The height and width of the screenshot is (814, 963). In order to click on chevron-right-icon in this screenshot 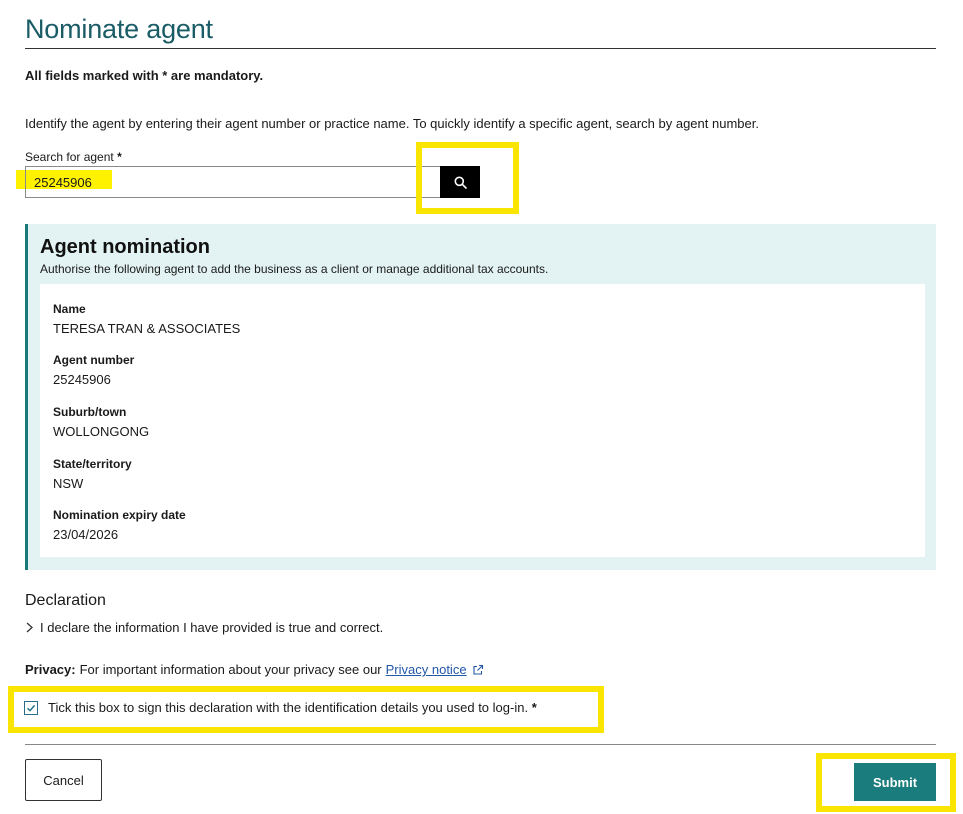, I will do `click(29, 627)`.